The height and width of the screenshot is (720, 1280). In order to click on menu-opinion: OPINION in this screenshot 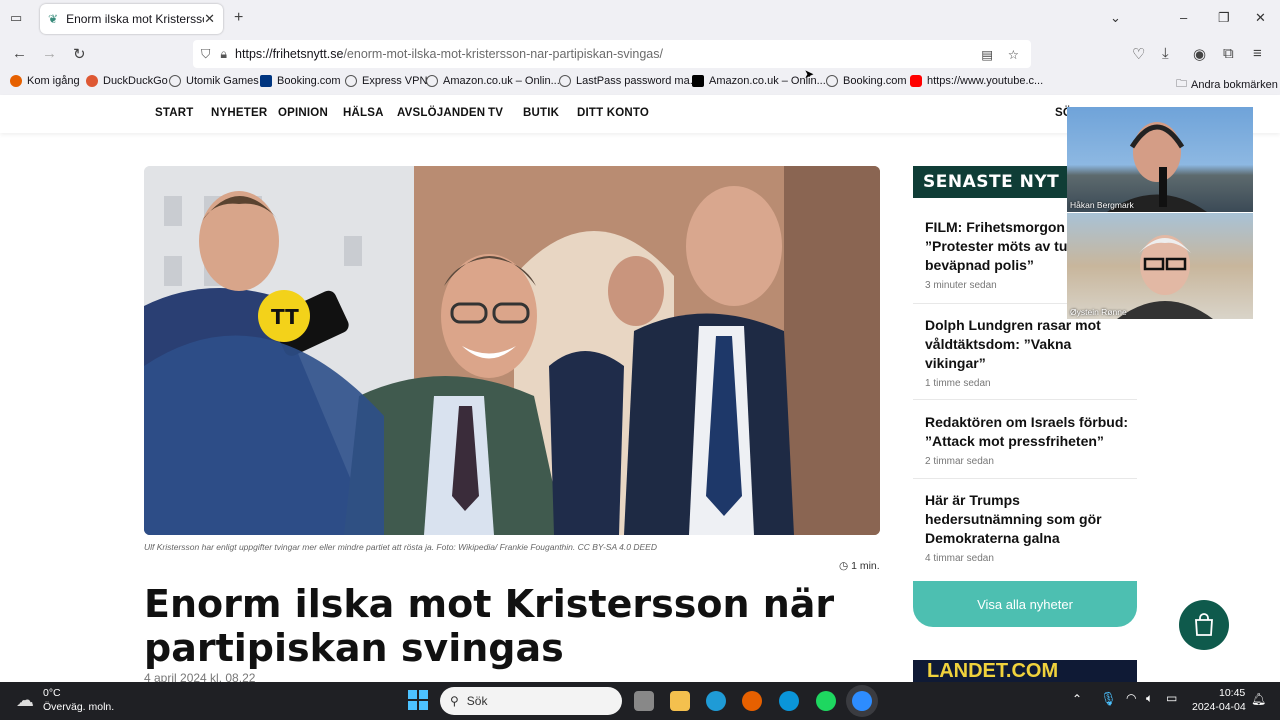, I will do `click(303, 113)`.